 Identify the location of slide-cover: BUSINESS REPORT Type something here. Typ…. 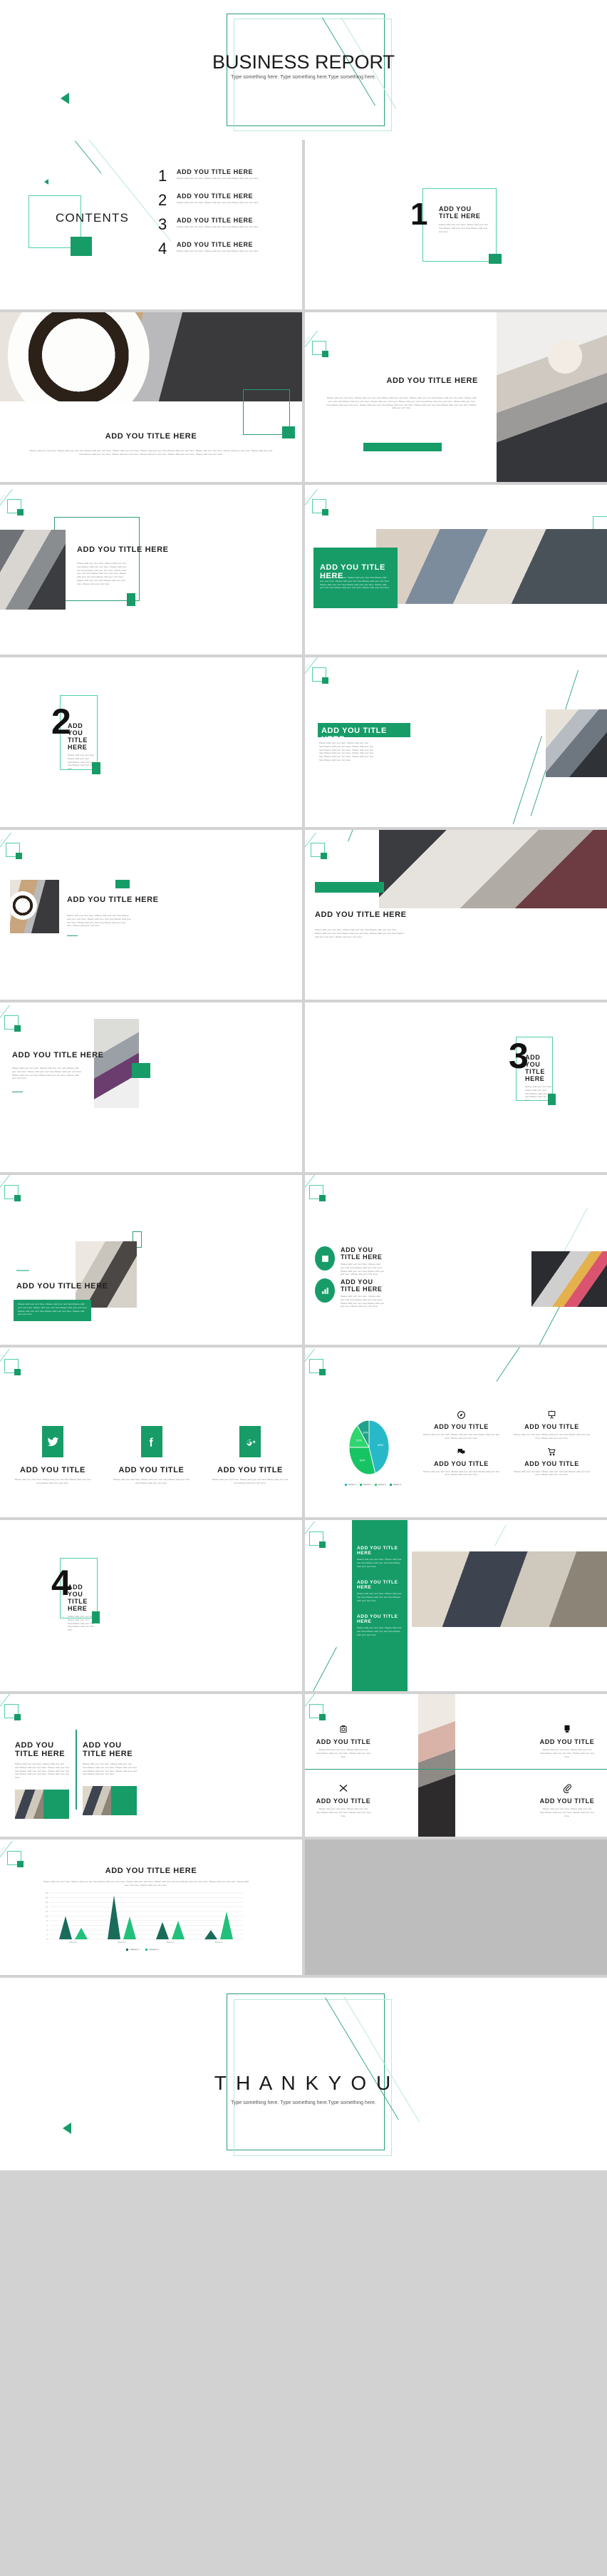
(303, 70).